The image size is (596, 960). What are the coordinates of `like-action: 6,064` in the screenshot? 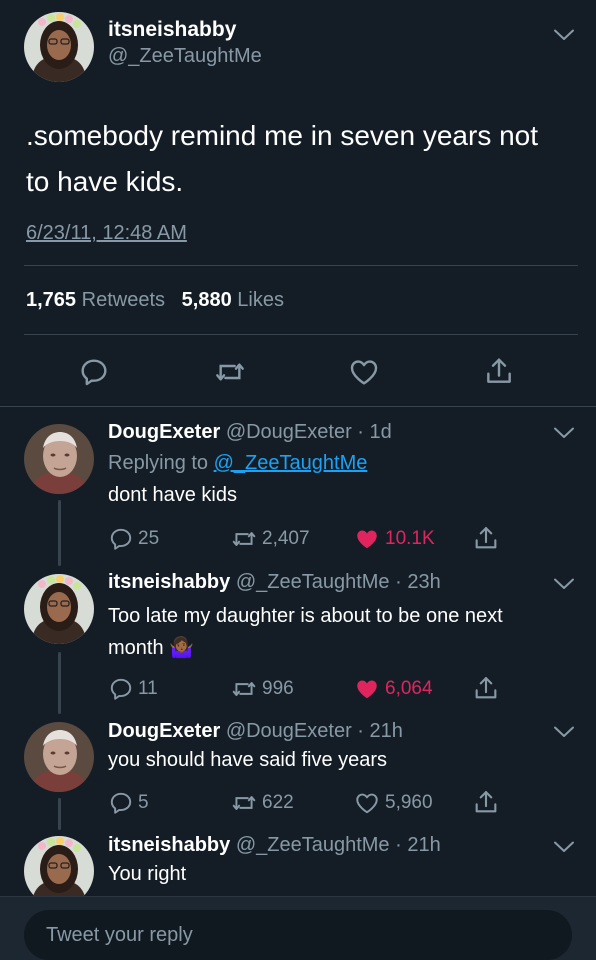 It's located at (393, 689).